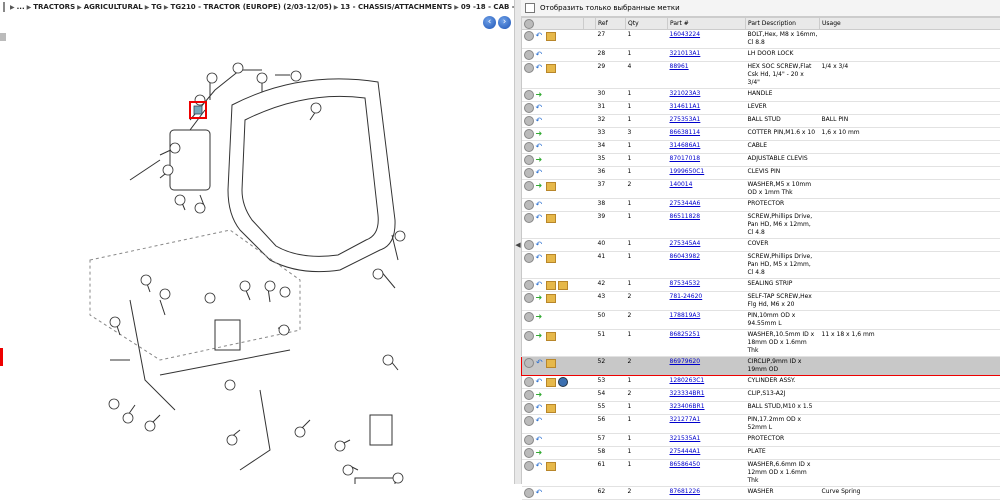  What do you see at coordinates (761, 205) in the screenshot?
I see `table-row: ↶381275344A6PROTECTOR` at bounding box center [761, 205].